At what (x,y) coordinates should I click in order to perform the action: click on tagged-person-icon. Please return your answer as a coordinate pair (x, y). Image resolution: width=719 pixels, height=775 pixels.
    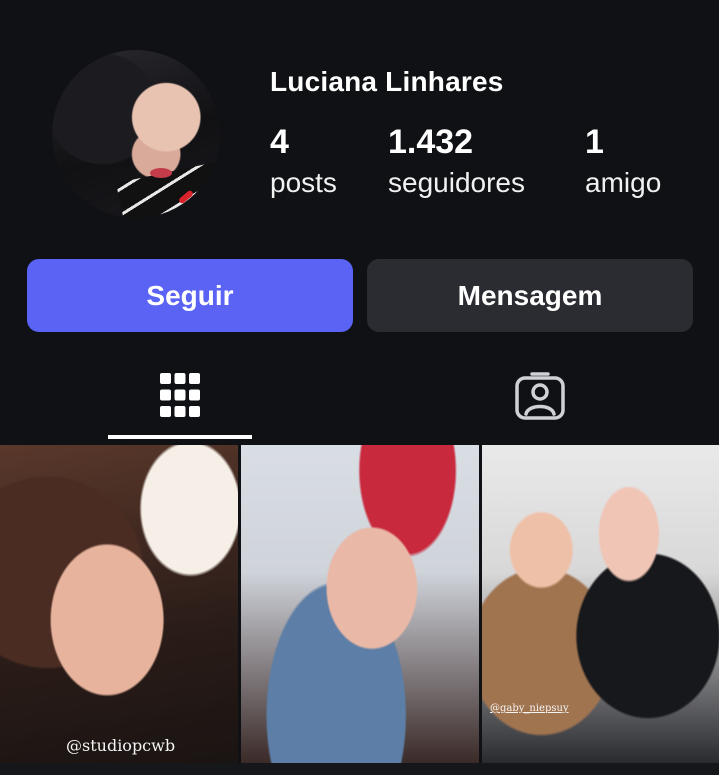
    Looking at the image, I should click on (540, 396).